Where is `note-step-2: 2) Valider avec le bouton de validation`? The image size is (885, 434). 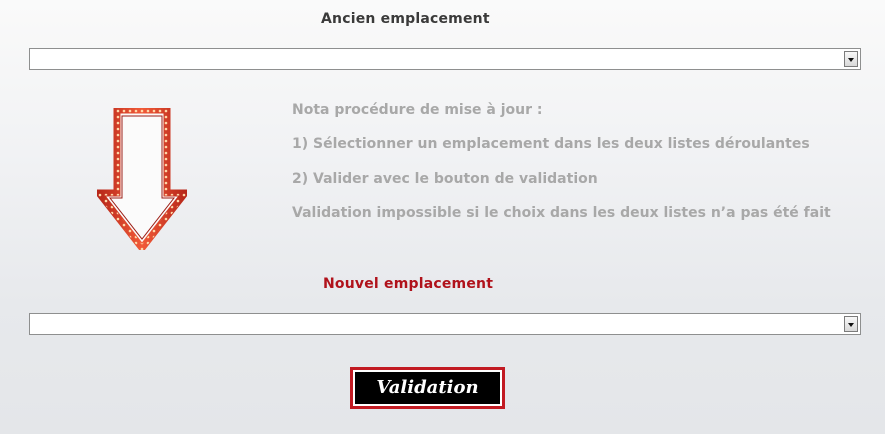
note-step-2: 2) Valider avec le bouton de validation is located at coordinates (445, 179).